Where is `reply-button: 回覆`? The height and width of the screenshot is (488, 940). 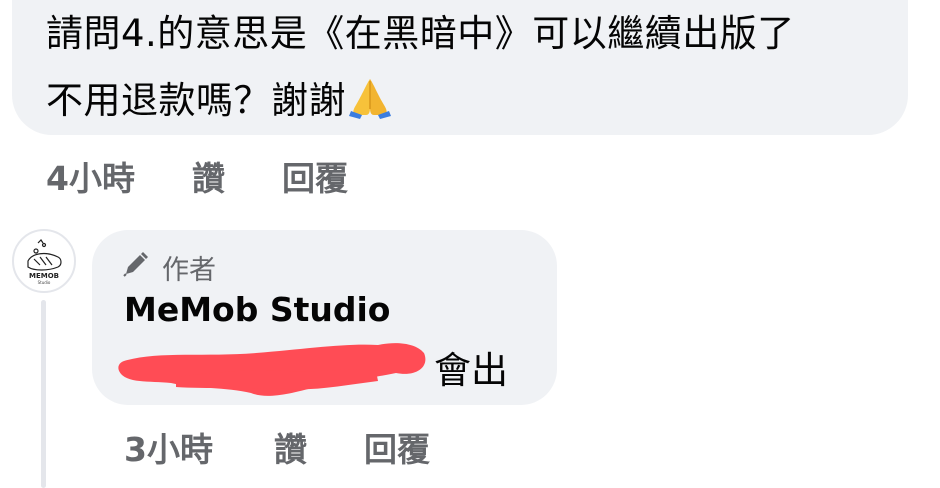
reply-button: 回覆 is located at coordinates (315, 176).